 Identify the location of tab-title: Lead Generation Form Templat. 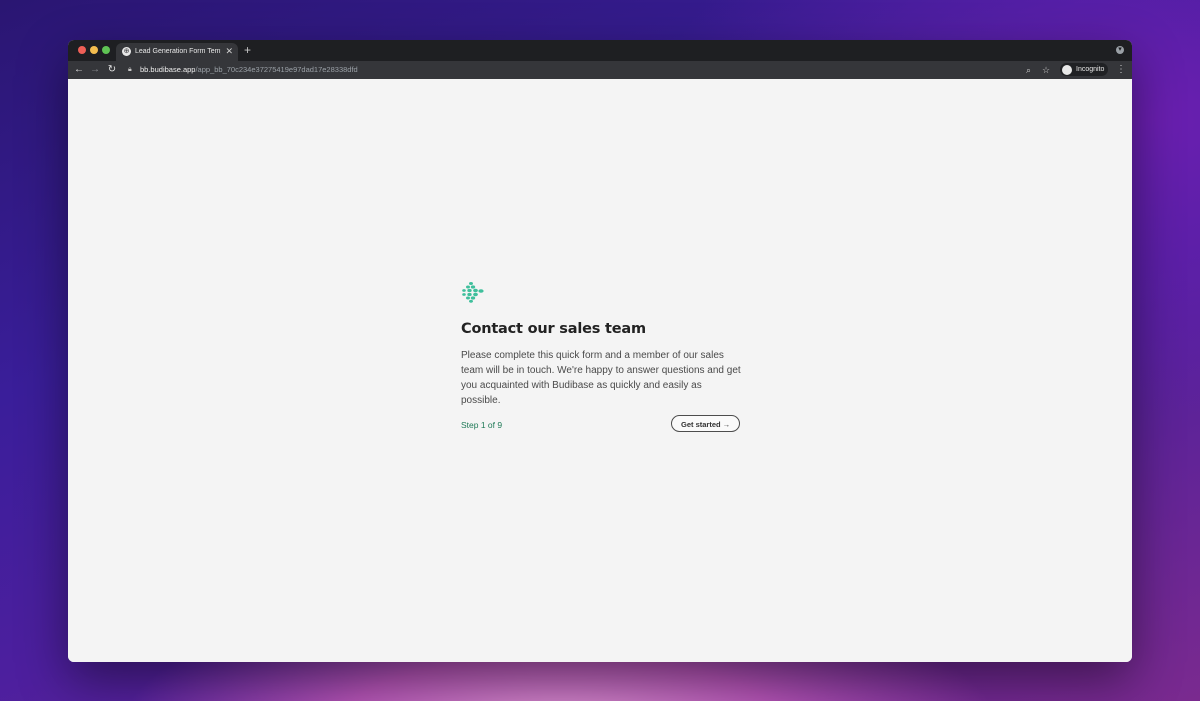
(178, 51).